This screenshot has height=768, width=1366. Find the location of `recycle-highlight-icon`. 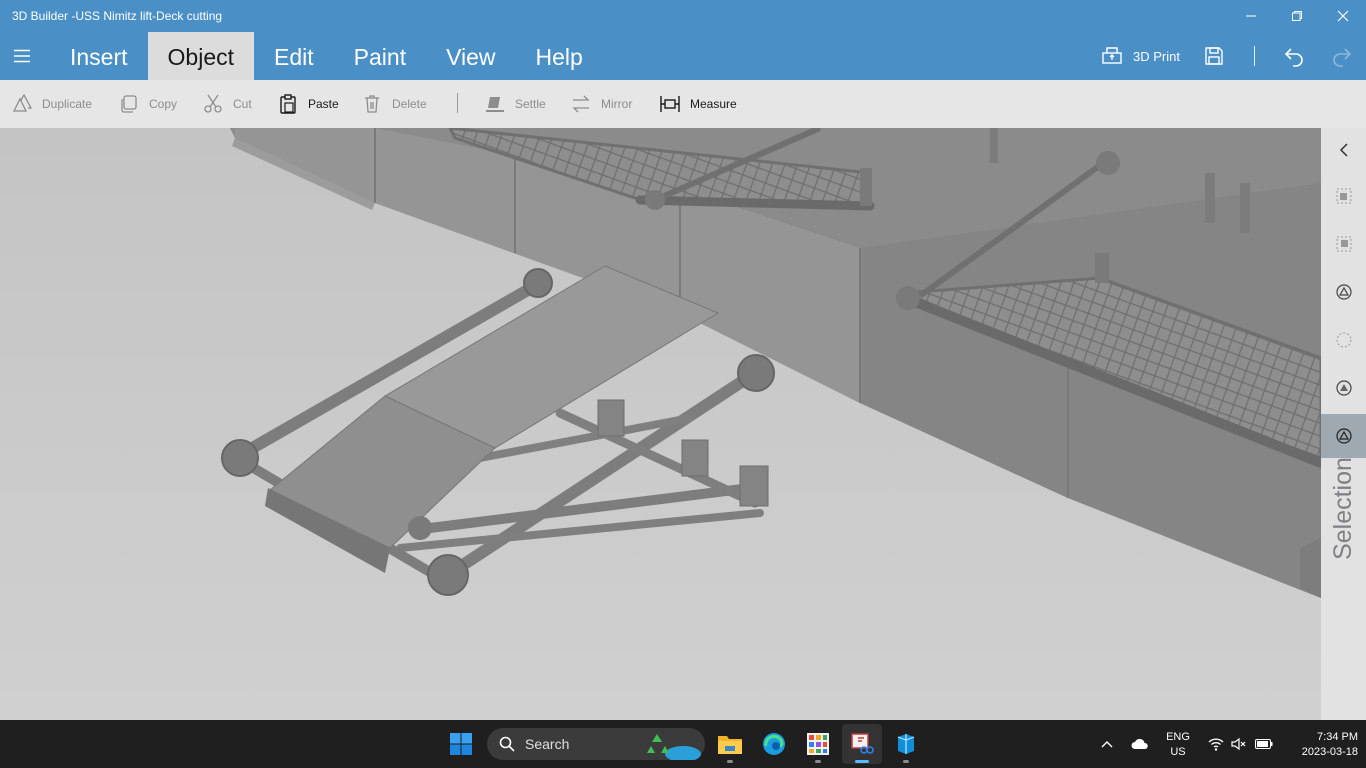

recycle-highlight-icon is located at coordinates (674, 747).